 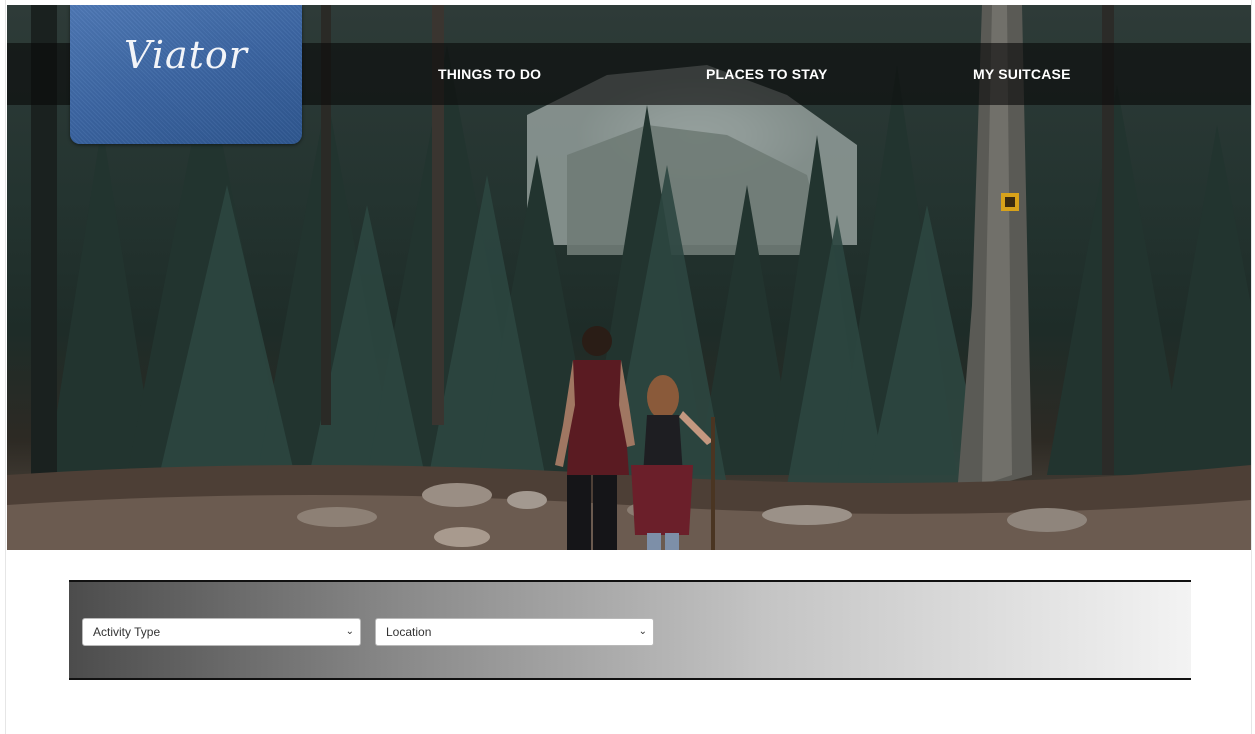 I want to click on location-select: Location ⌄, so click(x=514, y=632).